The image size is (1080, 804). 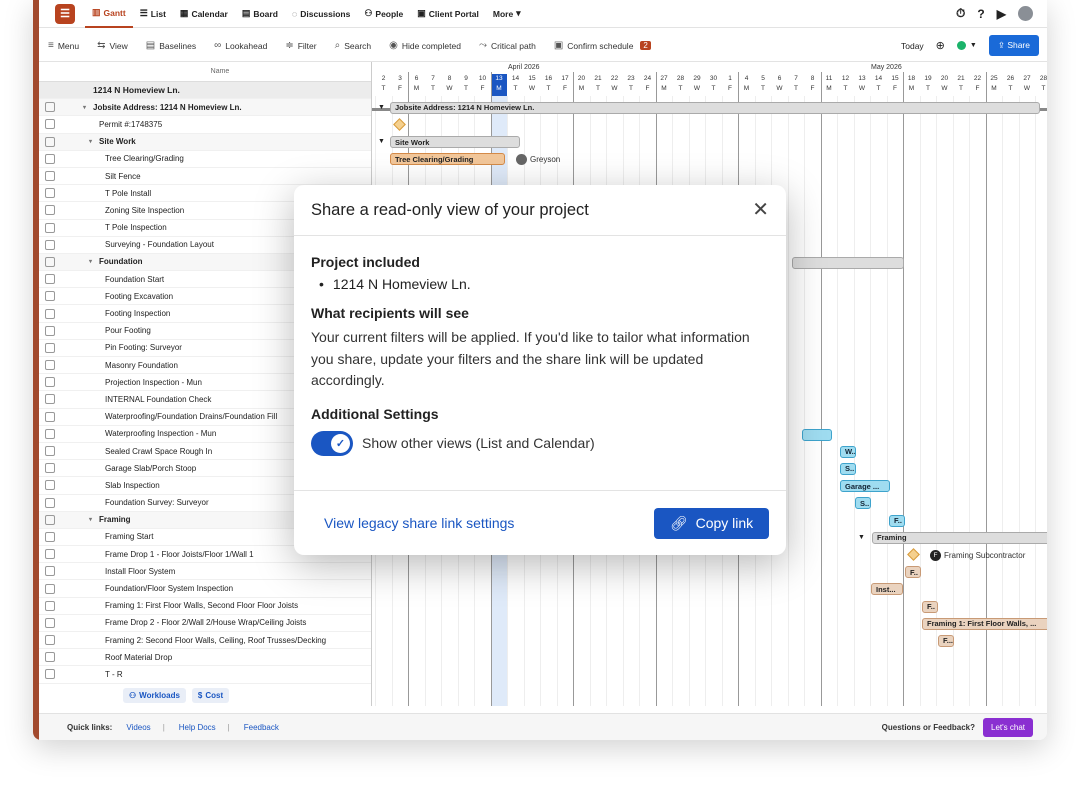 I want to click on modal-title: Share a read-only view of your project, so click(x=450, y=209).